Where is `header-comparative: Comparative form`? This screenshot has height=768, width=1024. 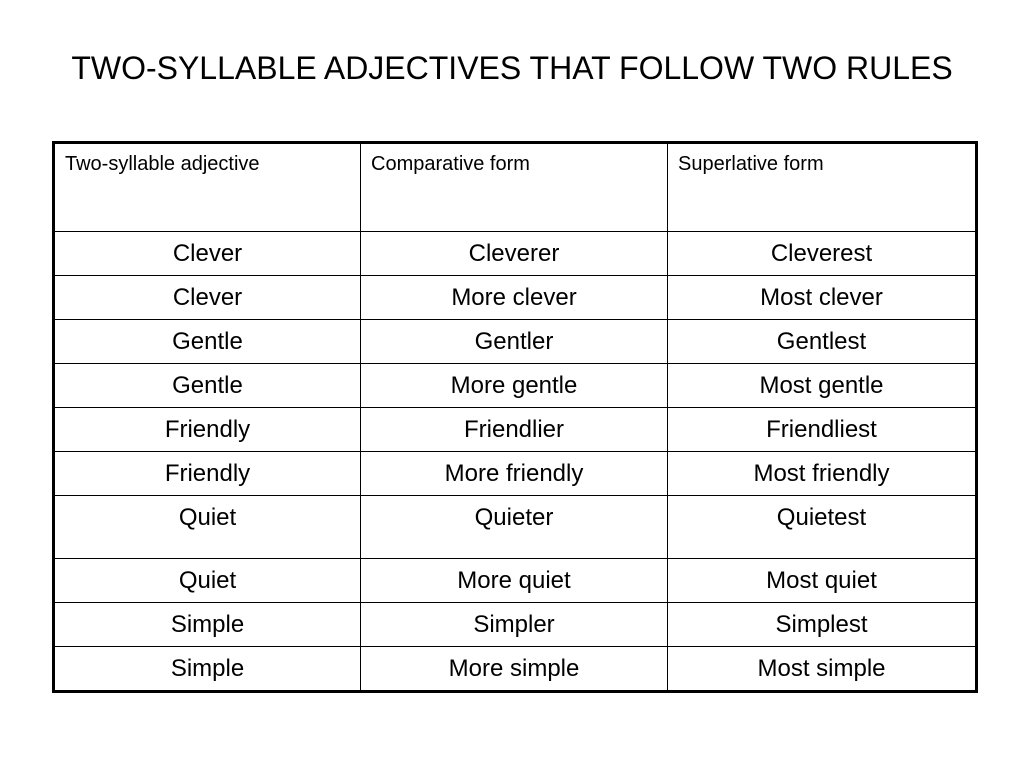 header-comparative: Comparative form is located at coordinates (514, 187).